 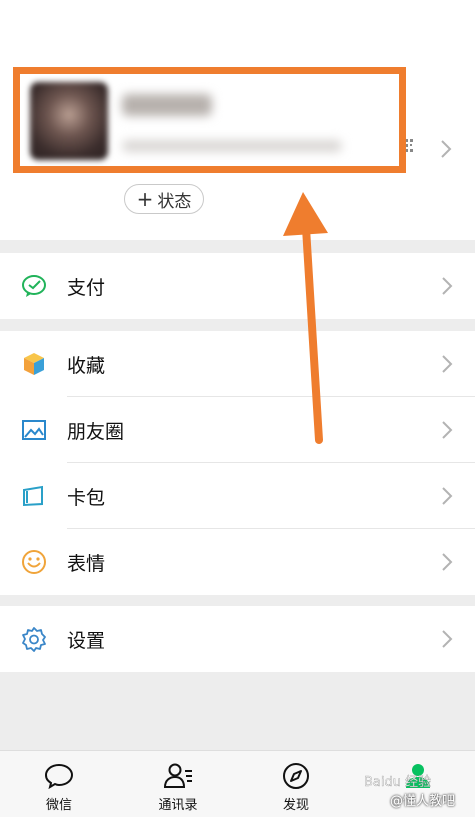 I want to click on menu-label-favorites: 收藏, so click(x=86, y=365).